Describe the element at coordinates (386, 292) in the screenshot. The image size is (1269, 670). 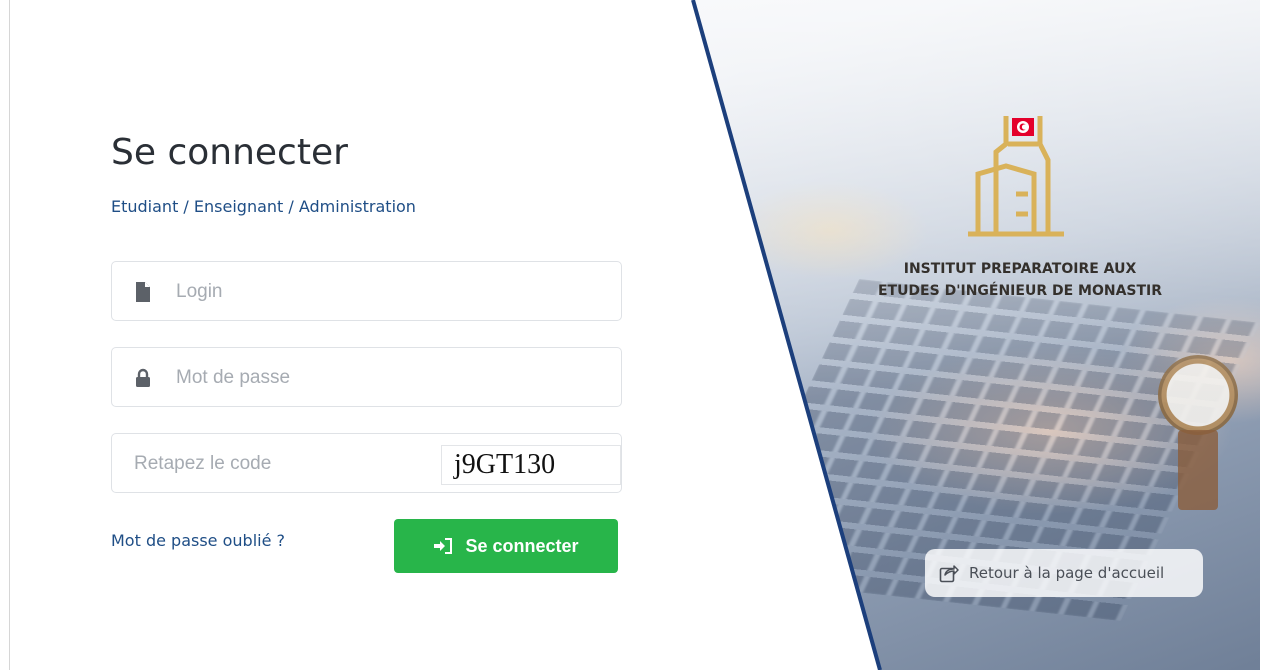
I see `login-input` at that location.